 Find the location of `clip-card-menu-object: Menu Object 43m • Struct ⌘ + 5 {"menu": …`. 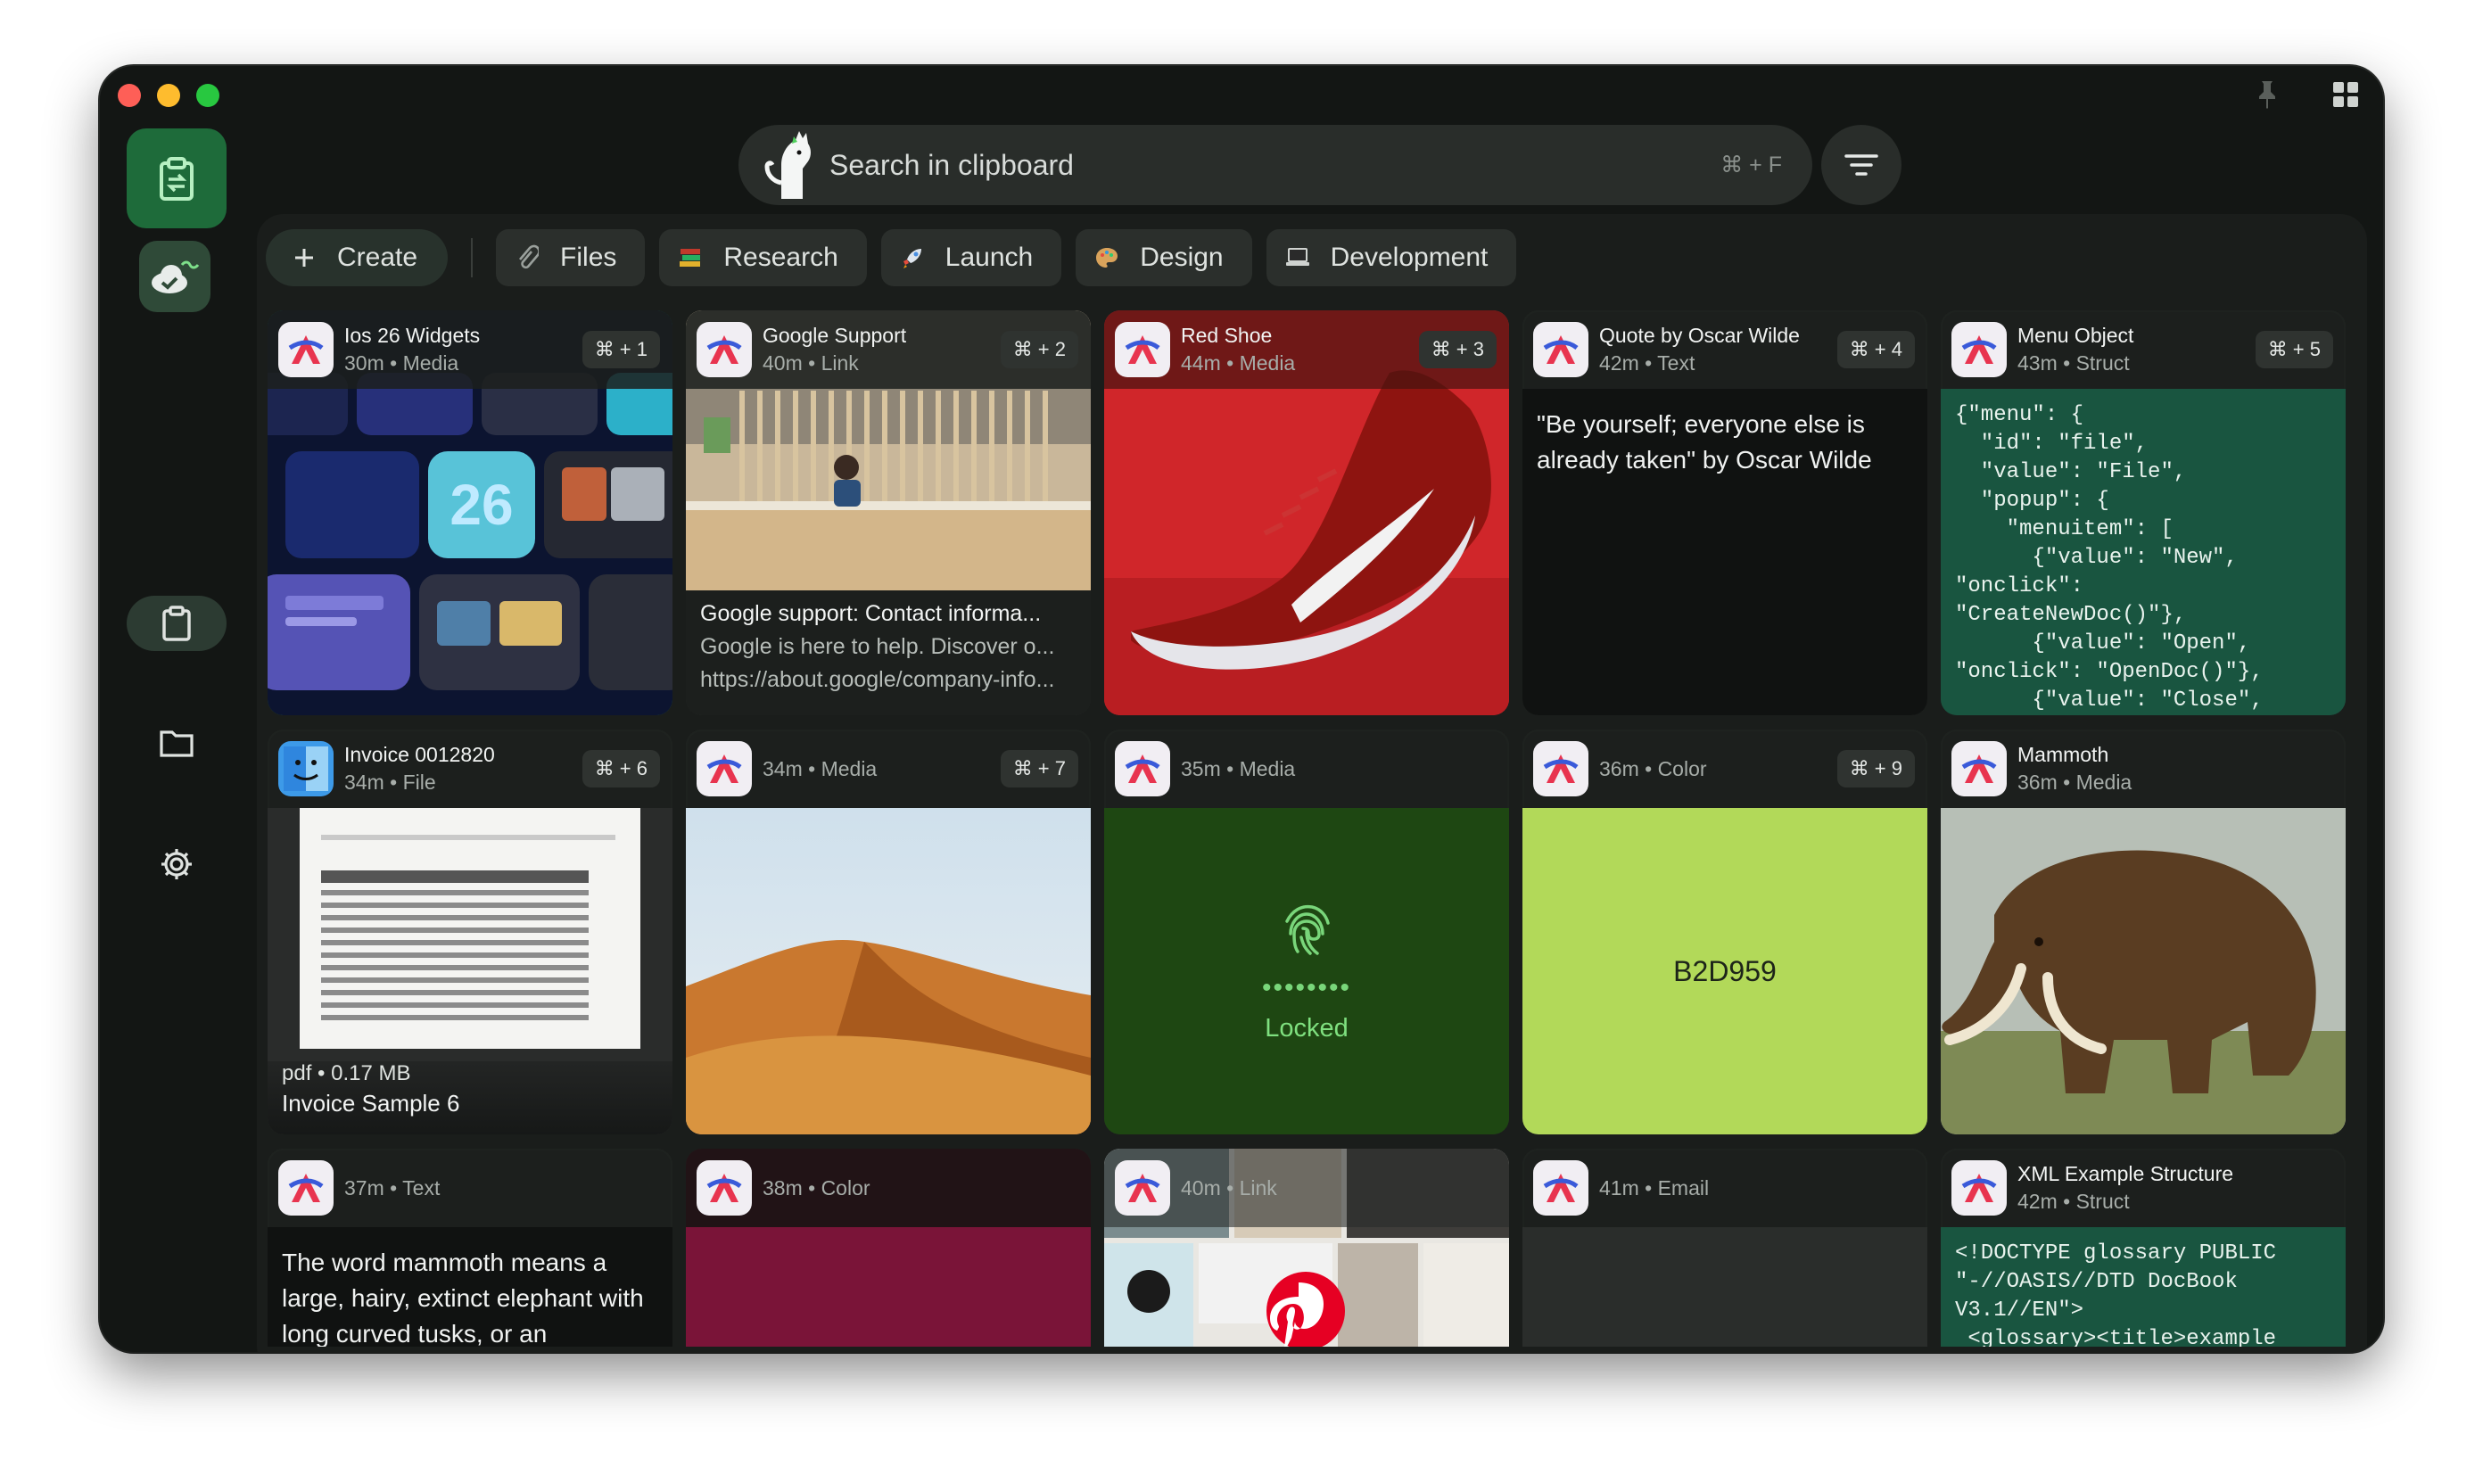

clip-card-menu-object: Menu Object 43m • Struct ⌘ + 5 {"menu": … is located at coordinates (2143, 512).